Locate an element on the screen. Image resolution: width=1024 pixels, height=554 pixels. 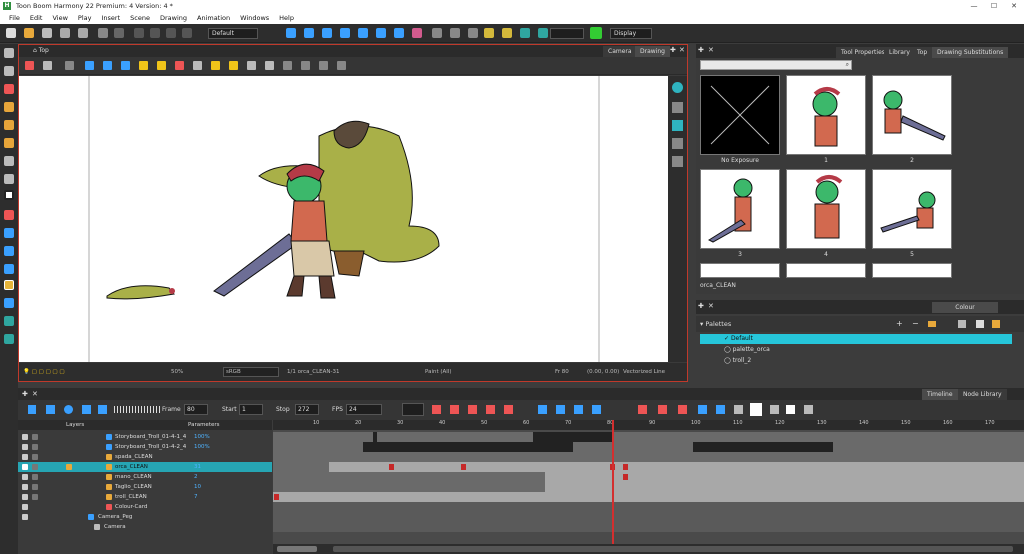
thumbnail-no-exposure is located at coordinates (740, 115).